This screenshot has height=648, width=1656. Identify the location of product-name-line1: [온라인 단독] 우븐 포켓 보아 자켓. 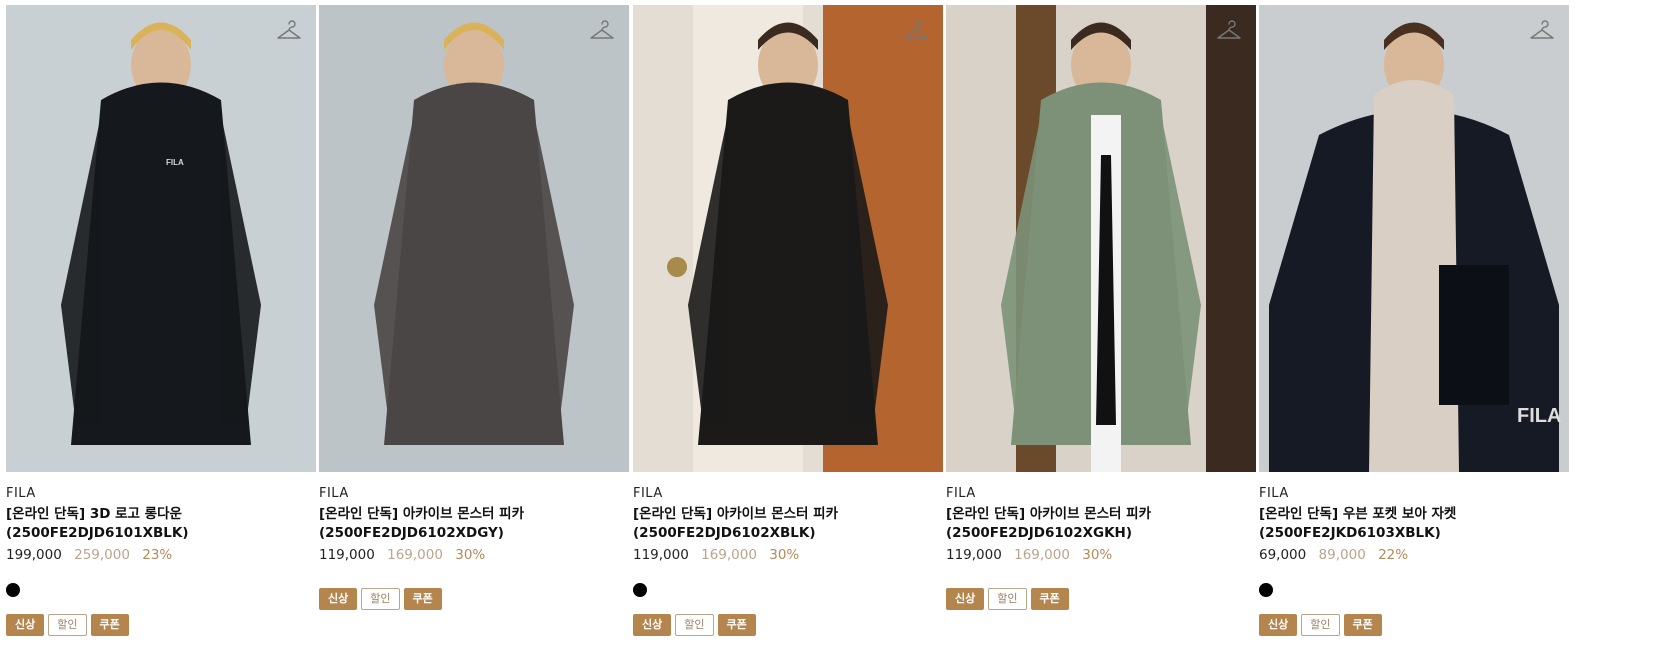
(1358, 514).